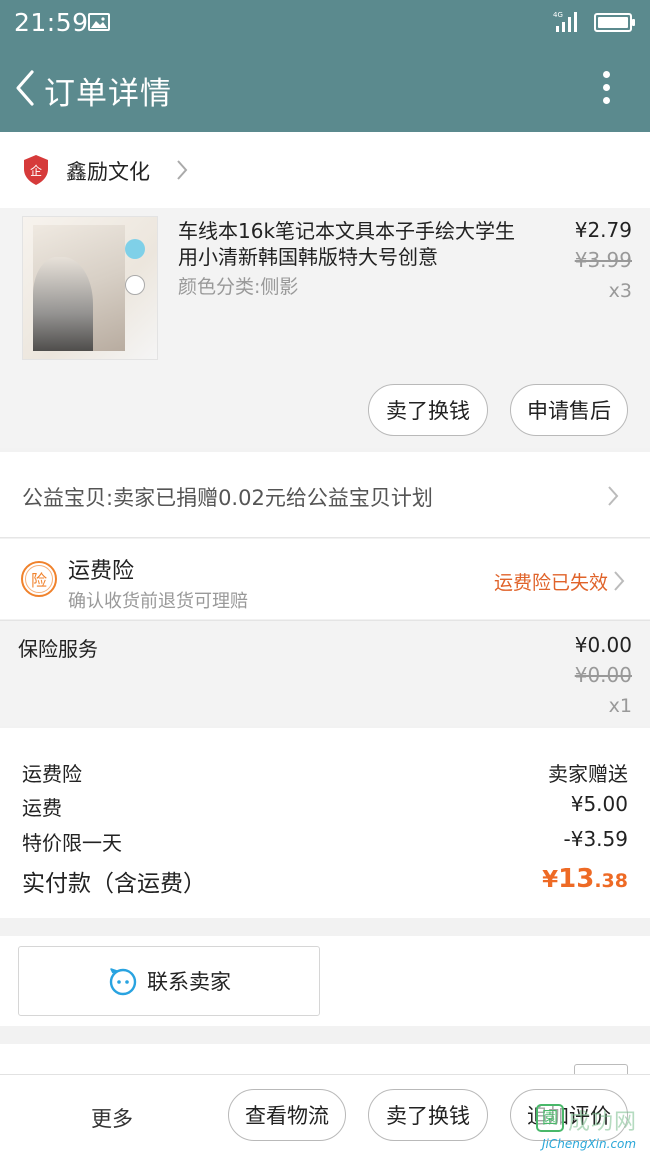  What do you see at coordinates (325, 806) in the screenshot?
I see `total-row-shipping: 运费 ¥5.00` at bounding box center [325, 806].